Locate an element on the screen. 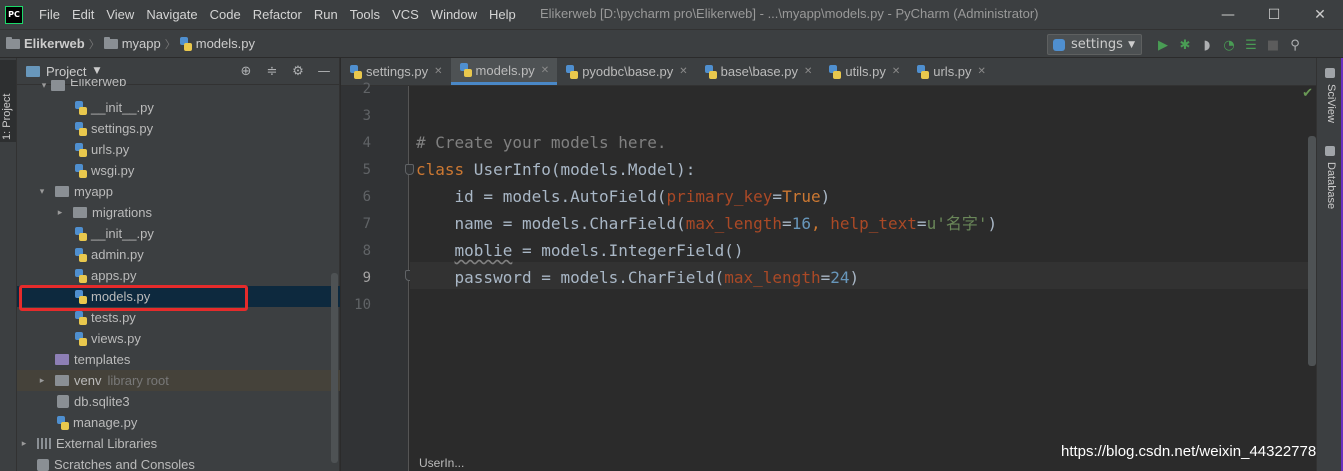  libraries-icon is located at coordinates (44, 443).